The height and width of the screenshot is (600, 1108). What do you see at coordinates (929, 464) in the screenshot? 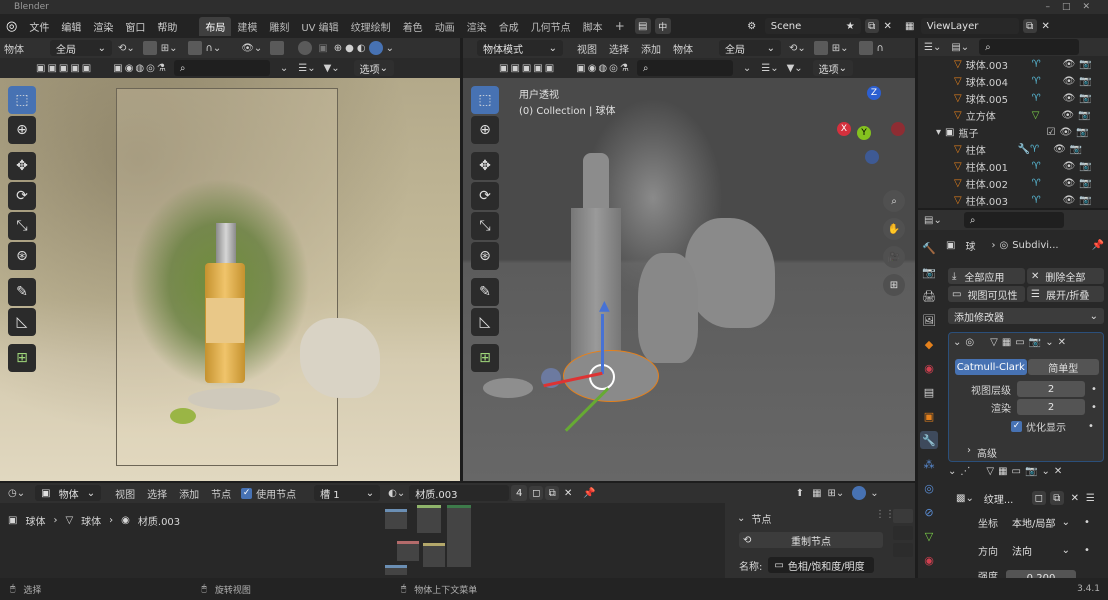
I see `particles-tab-icon: ⁂` at bounding box center [929, 464].